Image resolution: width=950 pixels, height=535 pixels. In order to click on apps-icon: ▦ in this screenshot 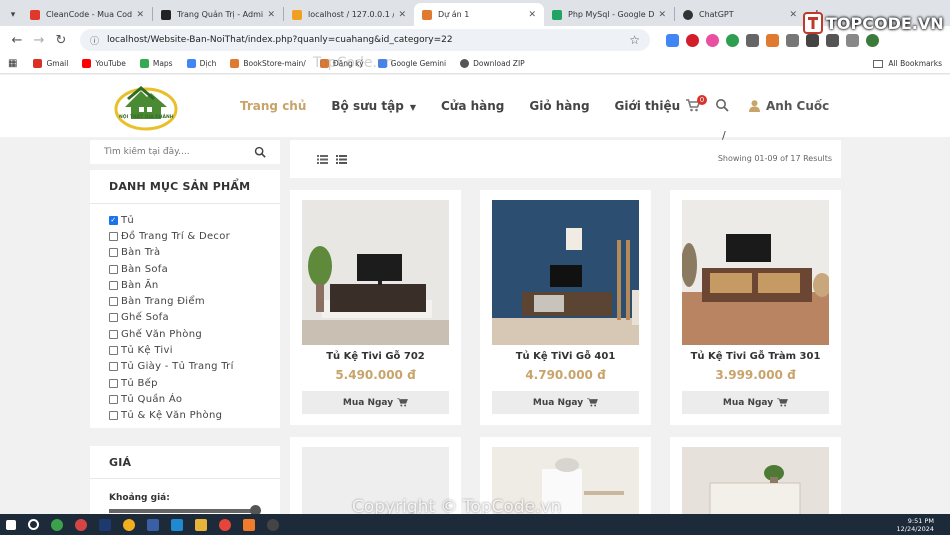, I will do `click(12, 63)`.